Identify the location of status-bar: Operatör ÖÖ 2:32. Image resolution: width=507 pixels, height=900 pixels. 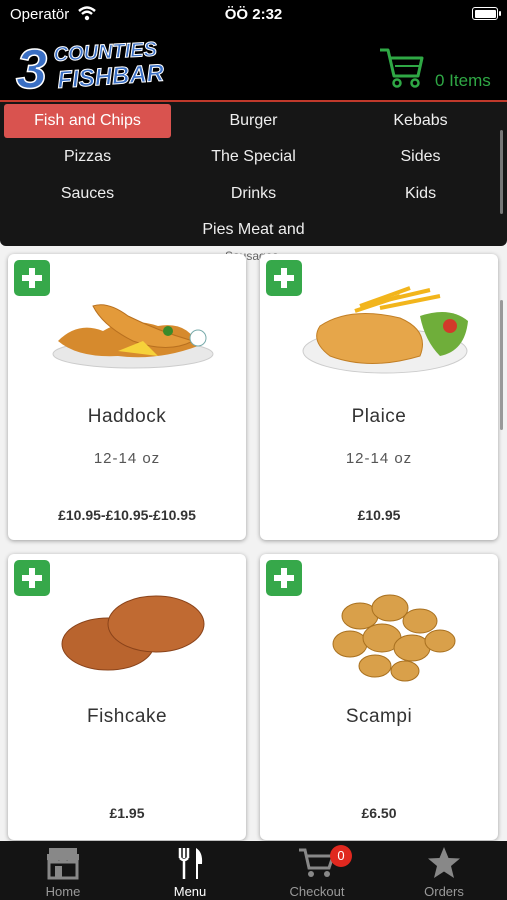
(253, 15).